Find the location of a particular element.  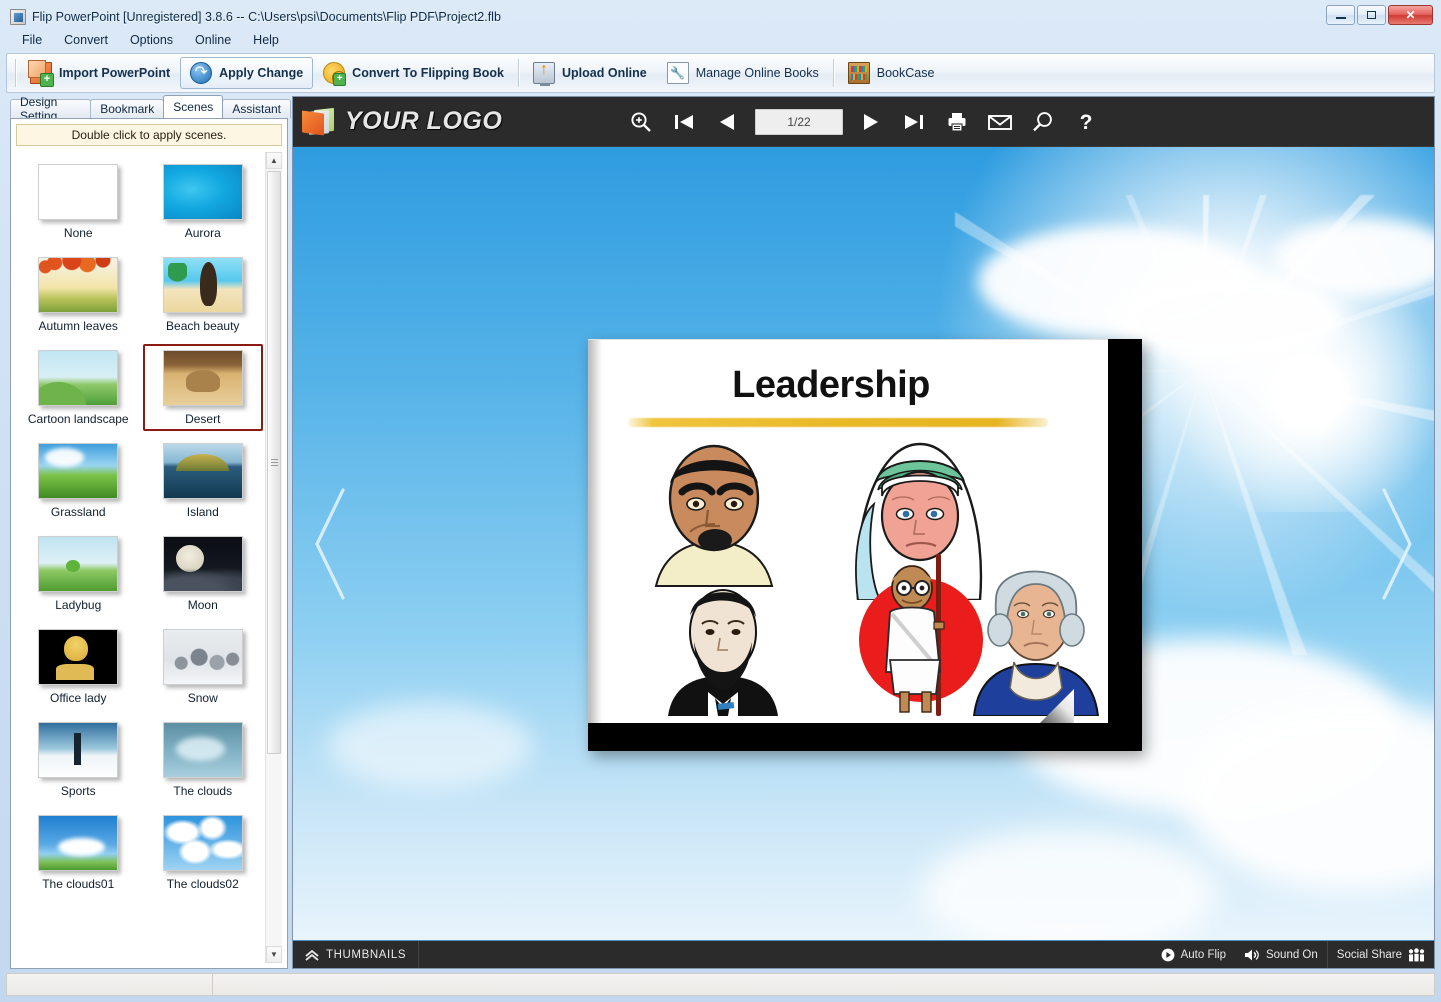

scene-label: Office lady is located at coordinates (78, 698).